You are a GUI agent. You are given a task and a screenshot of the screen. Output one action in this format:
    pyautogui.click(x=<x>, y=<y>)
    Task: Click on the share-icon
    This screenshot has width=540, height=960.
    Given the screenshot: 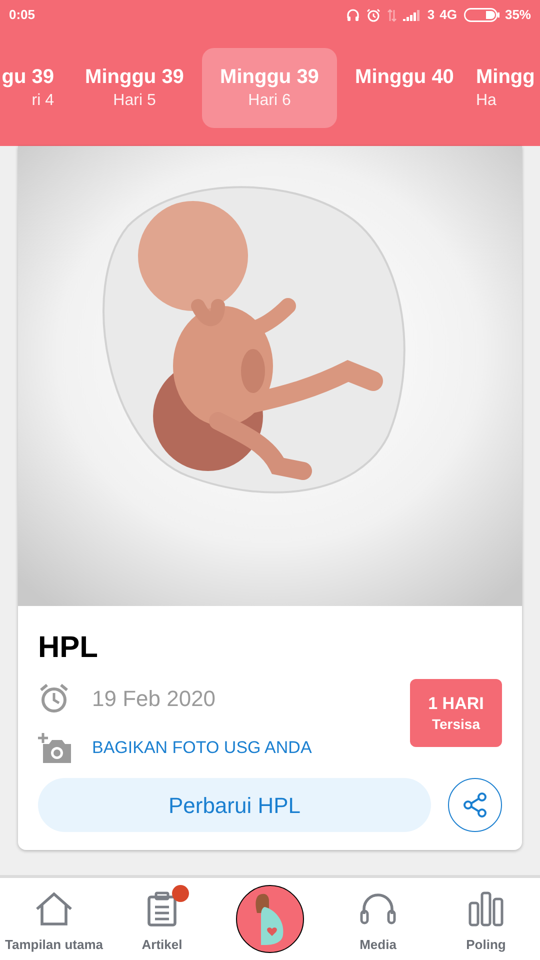 What is the action you would take?
    pyautogui.click(x=475, y=805)
    